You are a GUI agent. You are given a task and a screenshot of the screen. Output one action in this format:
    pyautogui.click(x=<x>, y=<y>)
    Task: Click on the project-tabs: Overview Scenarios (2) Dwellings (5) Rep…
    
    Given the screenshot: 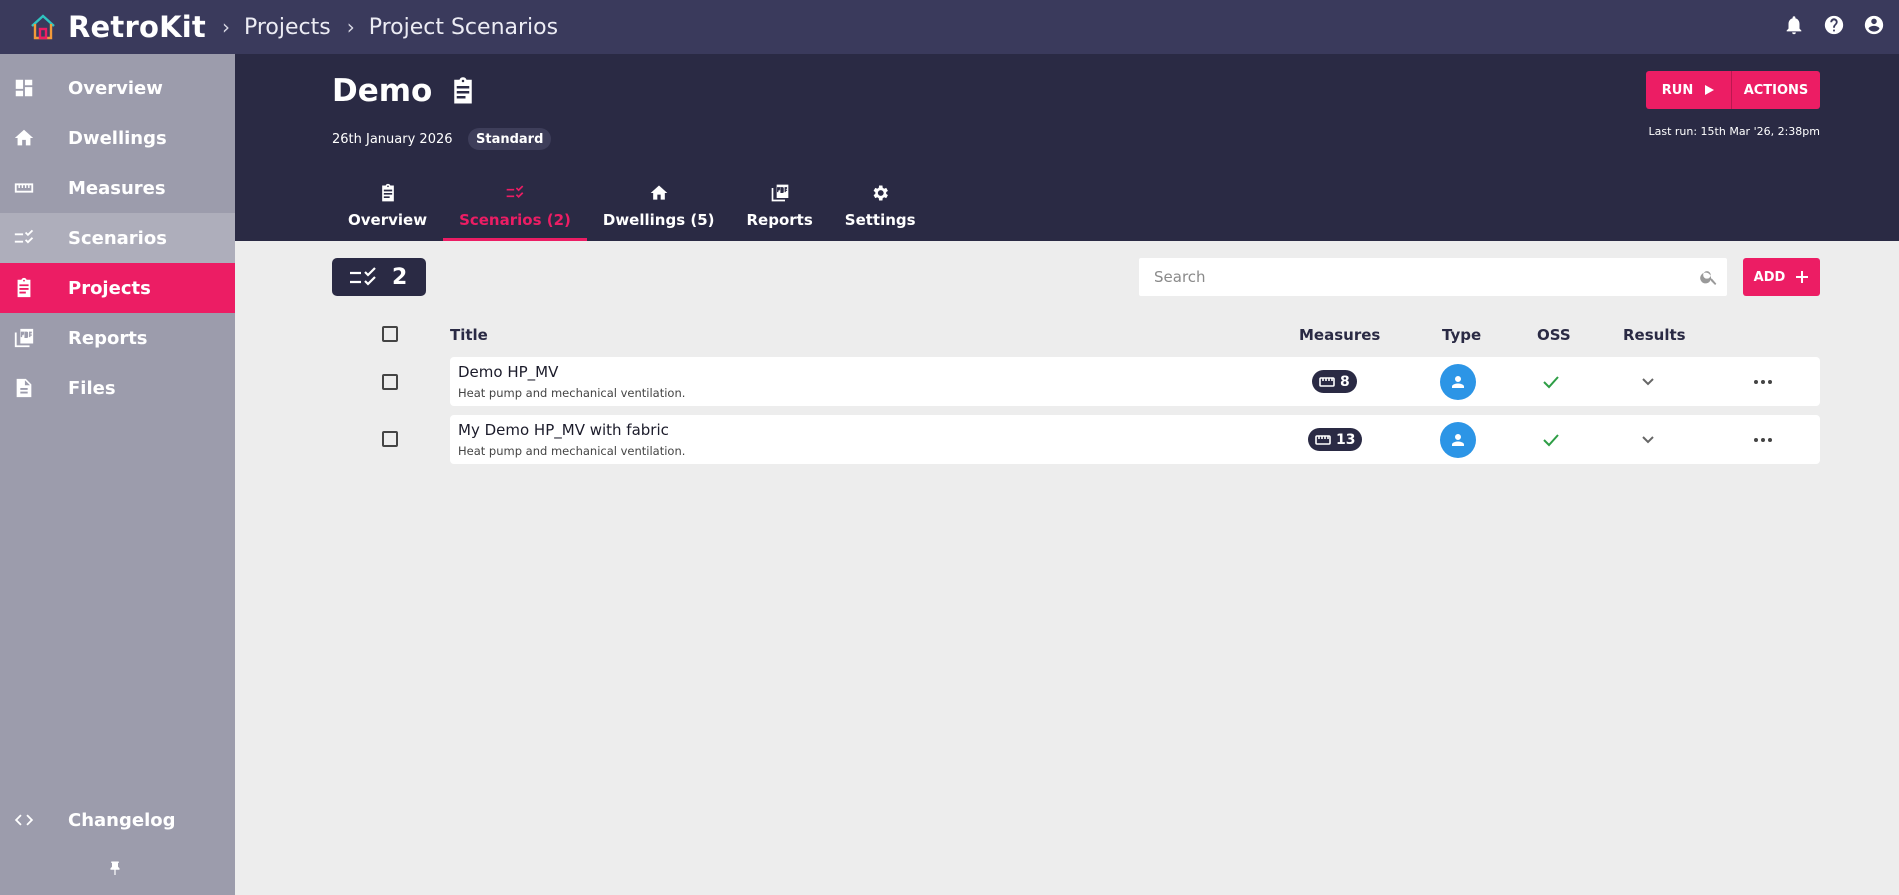 What is the action you would take?
    pyautogui.click(x=632, y=210)
    